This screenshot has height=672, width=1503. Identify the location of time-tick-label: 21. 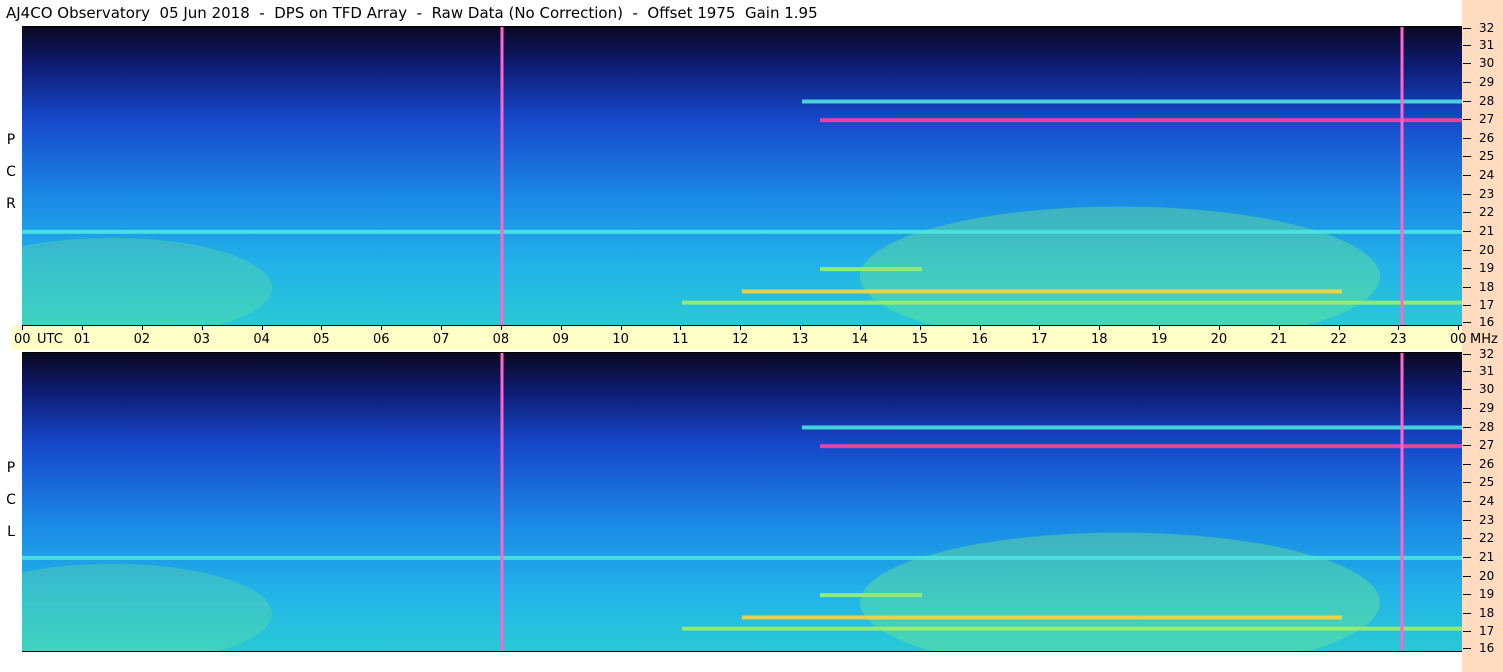
(1279, 336).